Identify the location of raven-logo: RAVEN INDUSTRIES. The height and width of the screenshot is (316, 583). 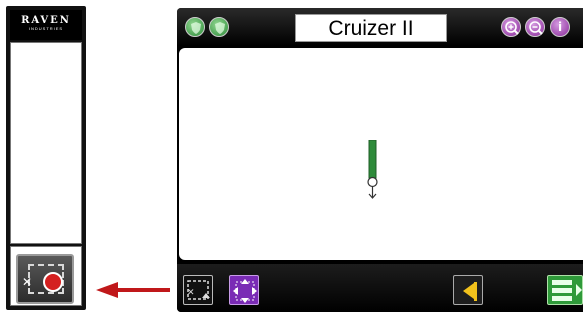
(46, 25).